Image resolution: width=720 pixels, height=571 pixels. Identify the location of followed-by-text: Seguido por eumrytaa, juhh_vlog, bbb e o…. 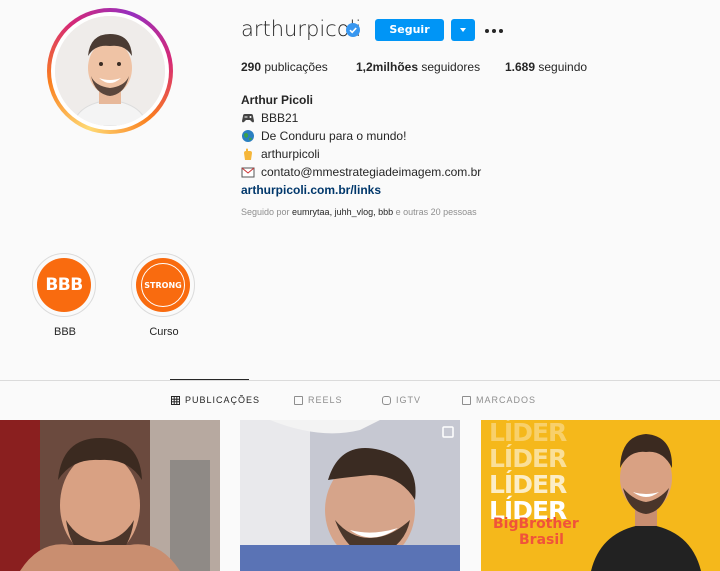
(359, 212).